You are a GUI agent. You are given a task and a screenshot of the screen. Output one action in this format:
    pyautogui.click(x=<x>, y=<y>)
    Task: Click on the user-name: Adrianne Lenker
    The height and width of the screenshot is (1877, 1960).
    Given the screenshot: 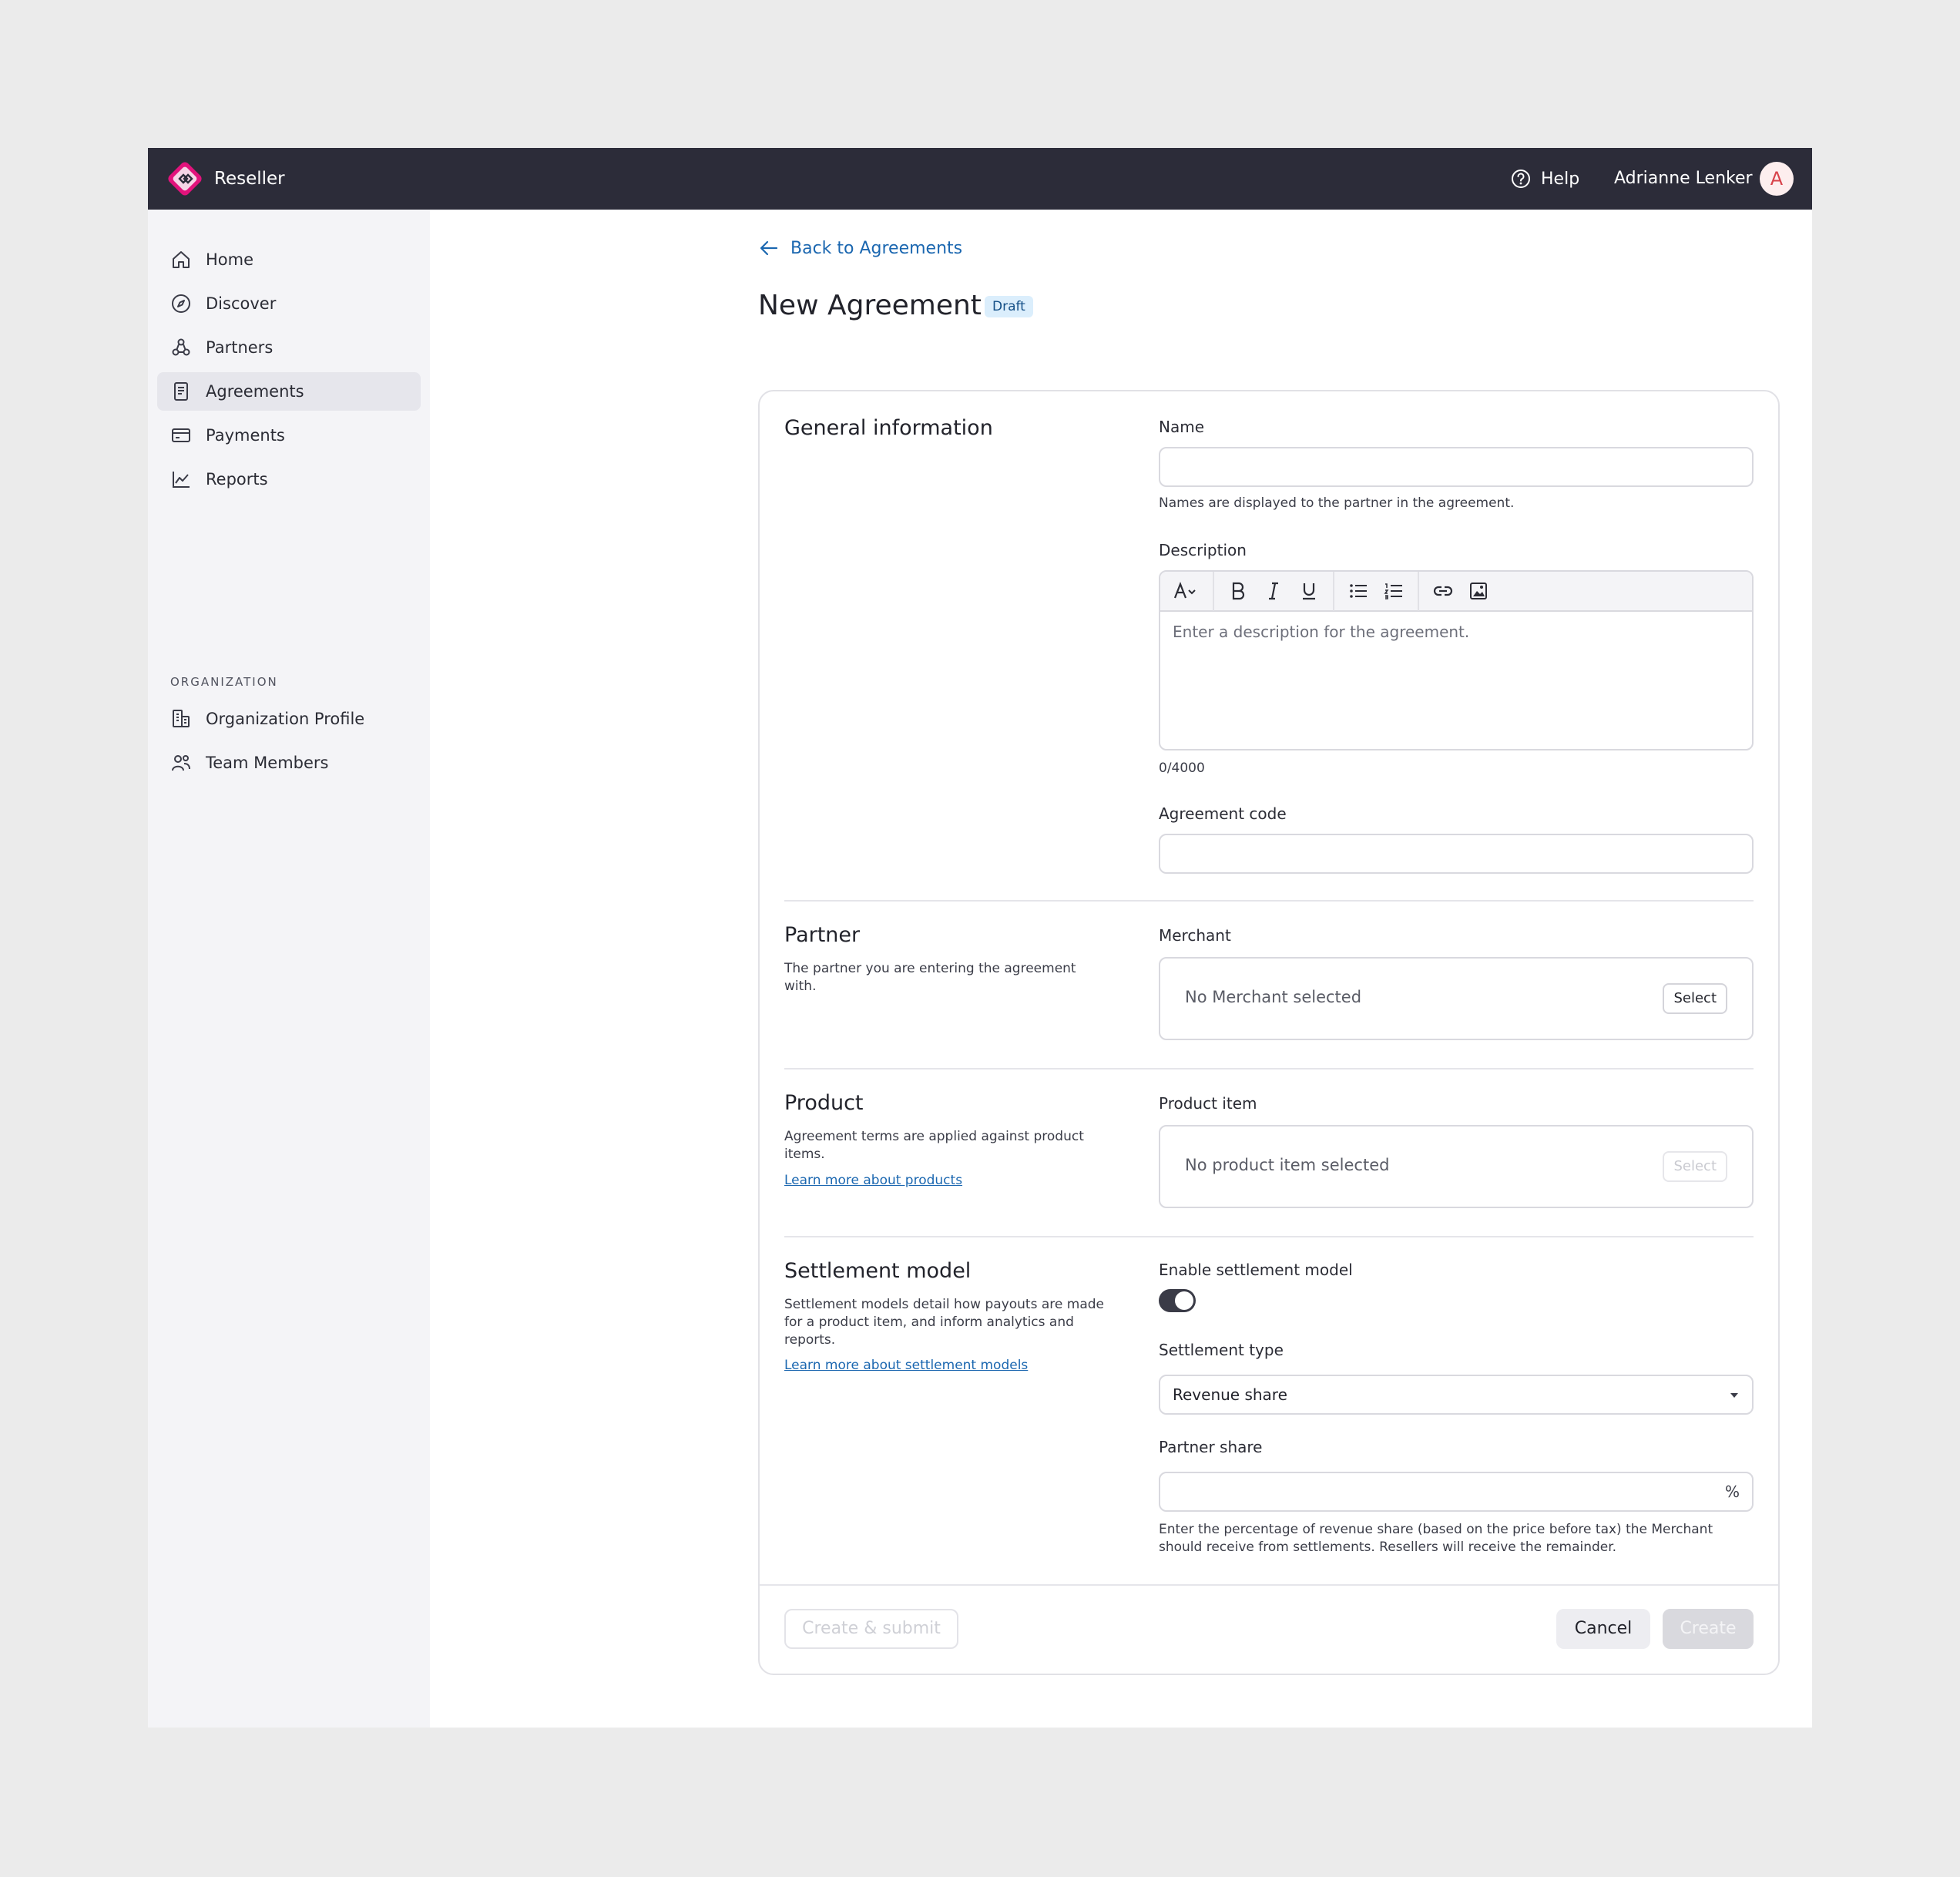 What is the action you would take?
    pyautogui.click(x=1684, y=178)
    